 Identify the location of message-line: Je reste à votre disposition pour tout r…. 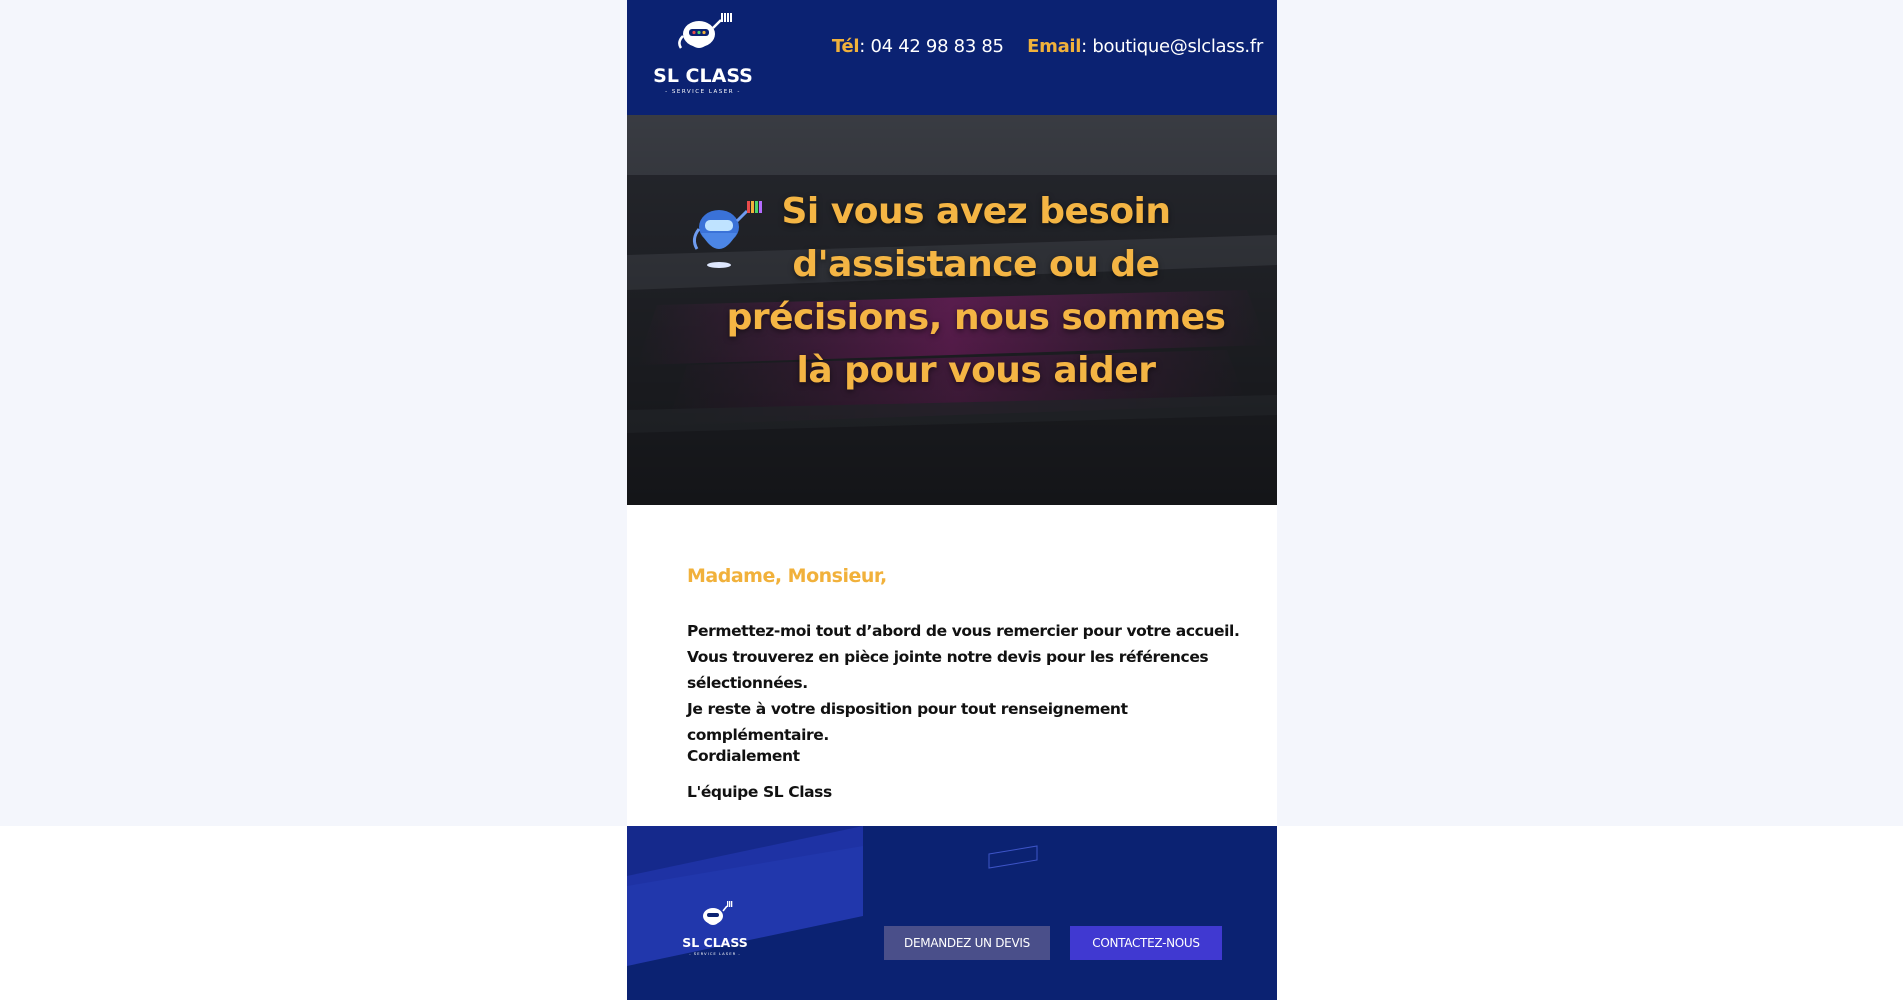
(907, 722).